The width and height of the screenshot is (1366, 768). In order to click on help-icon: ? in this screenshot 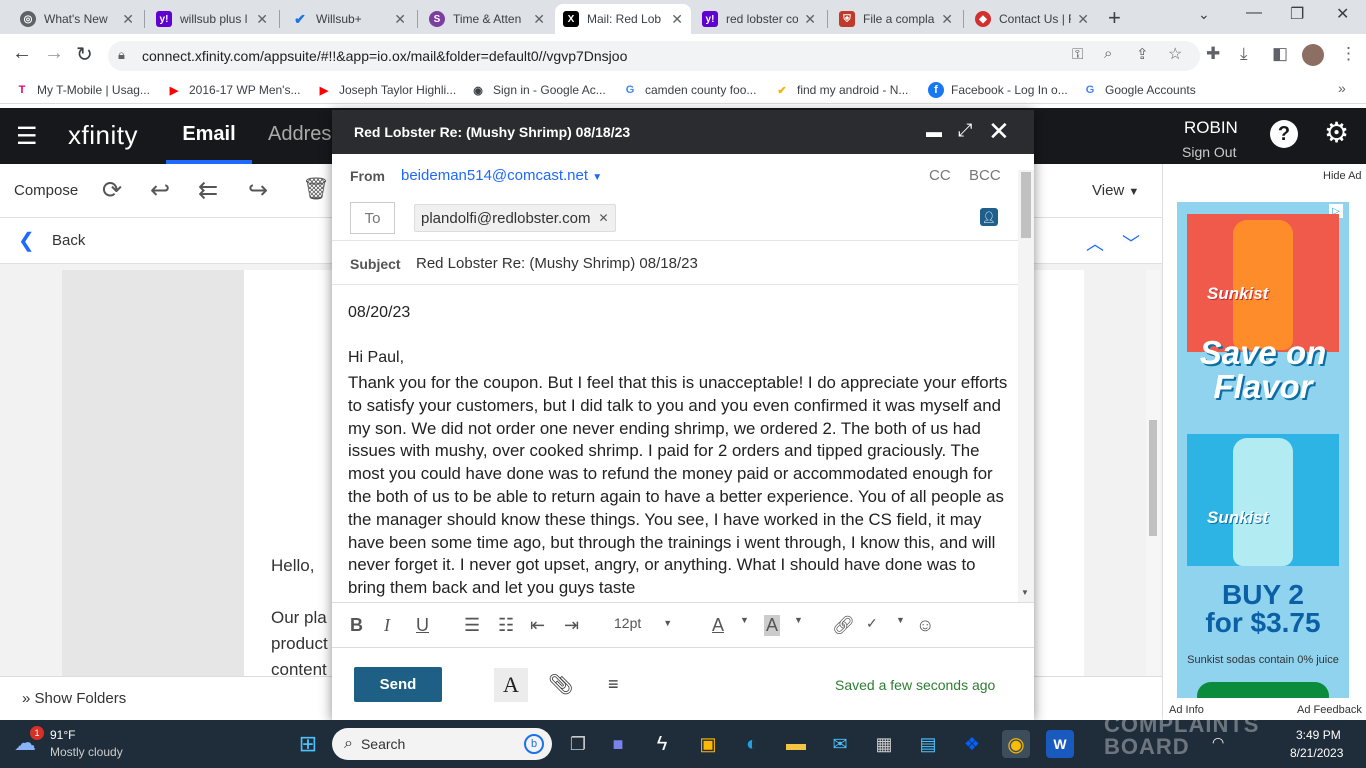, I will do `click(1284, 134)`.